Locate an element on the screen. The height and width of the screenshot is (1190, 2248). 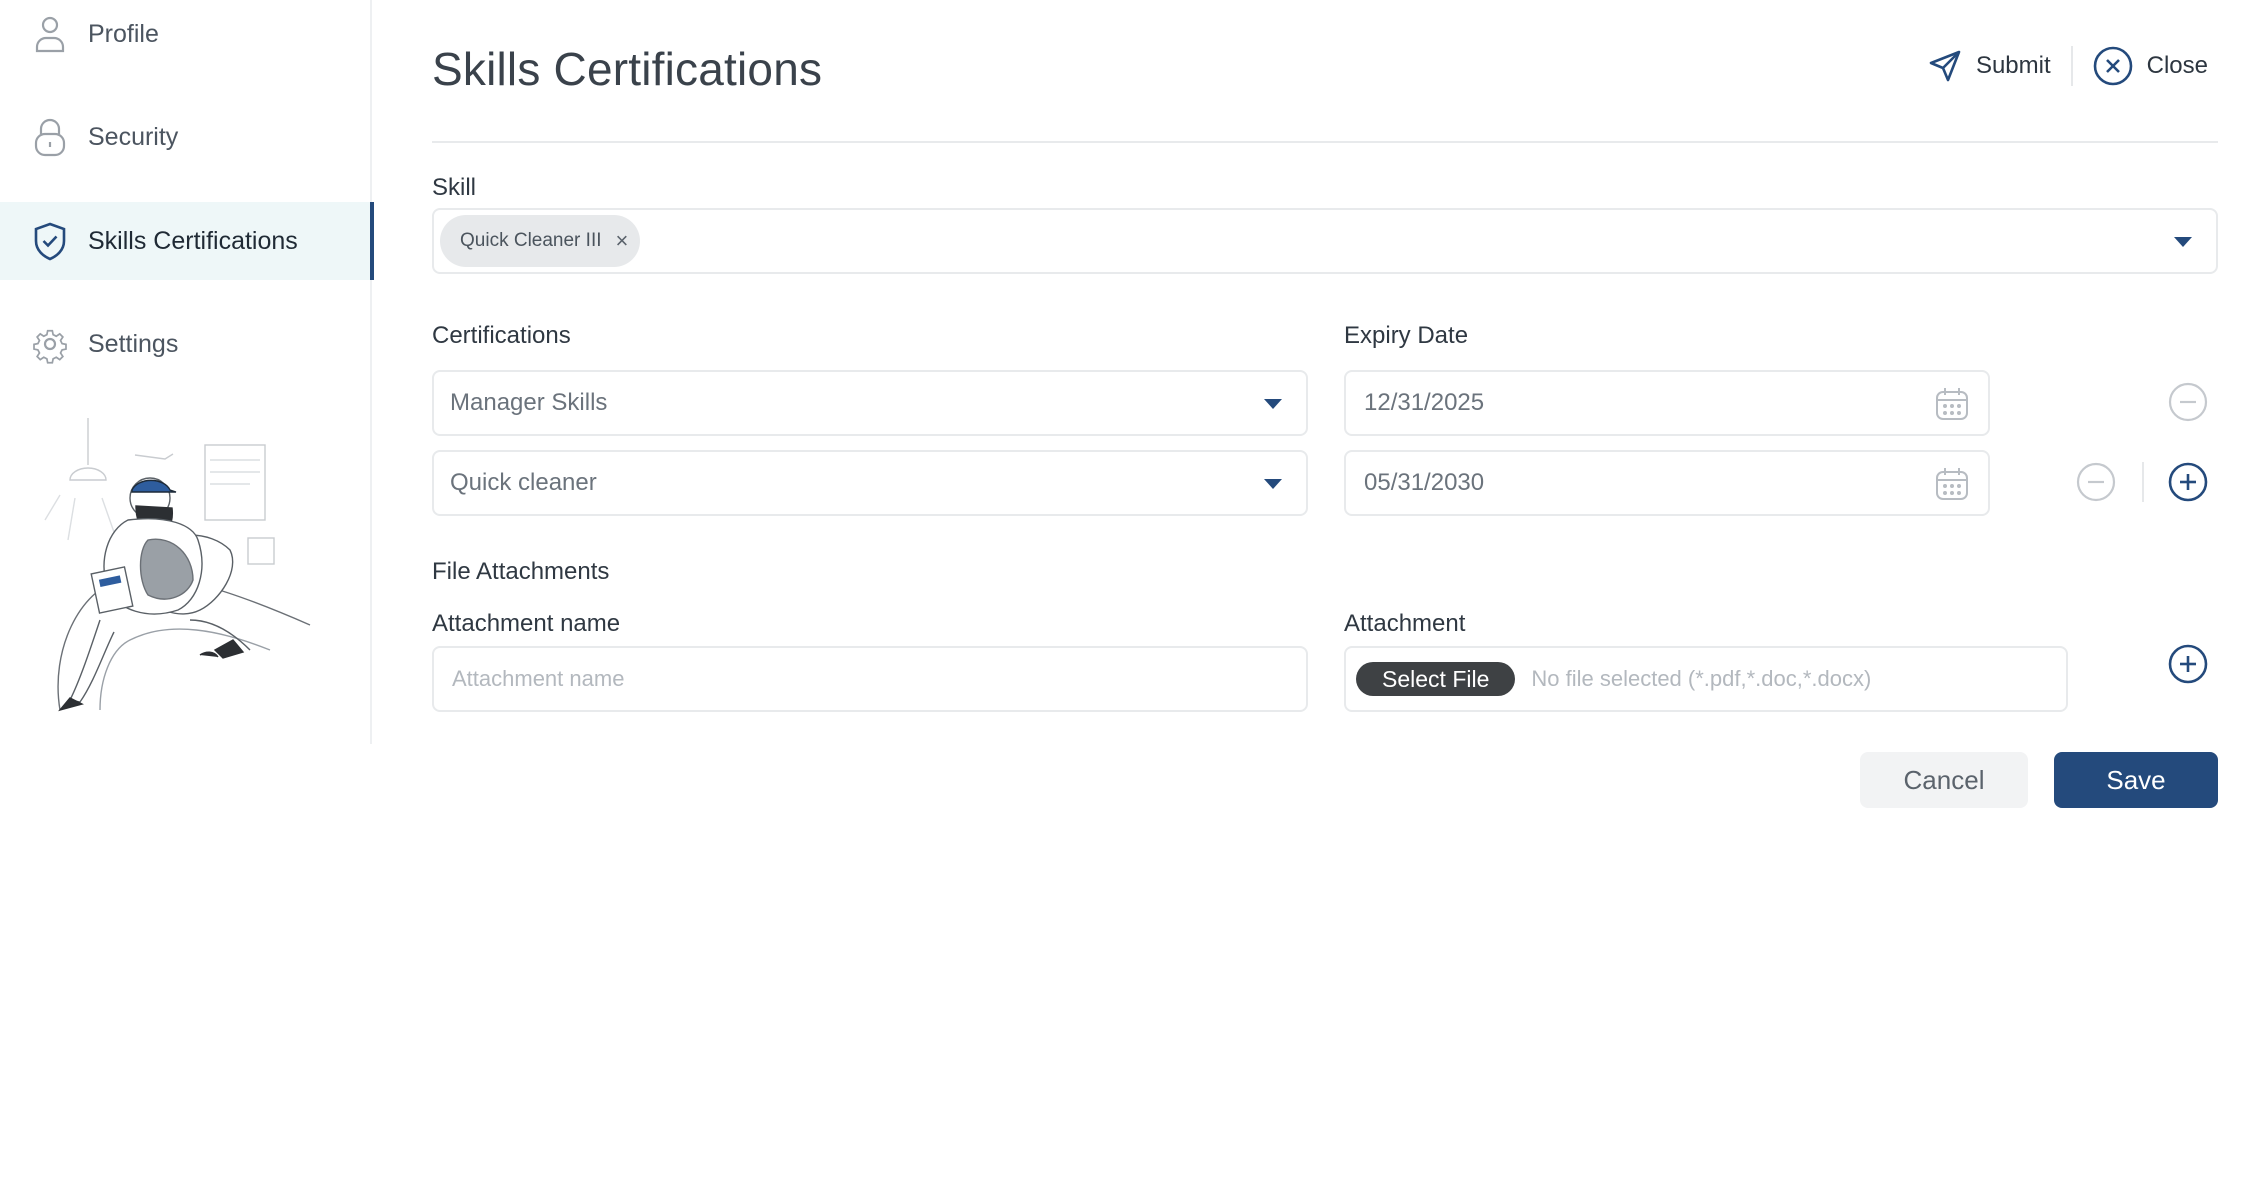
expiry-date-value: 05/31/2030 is located at coordinates (1424, 482).